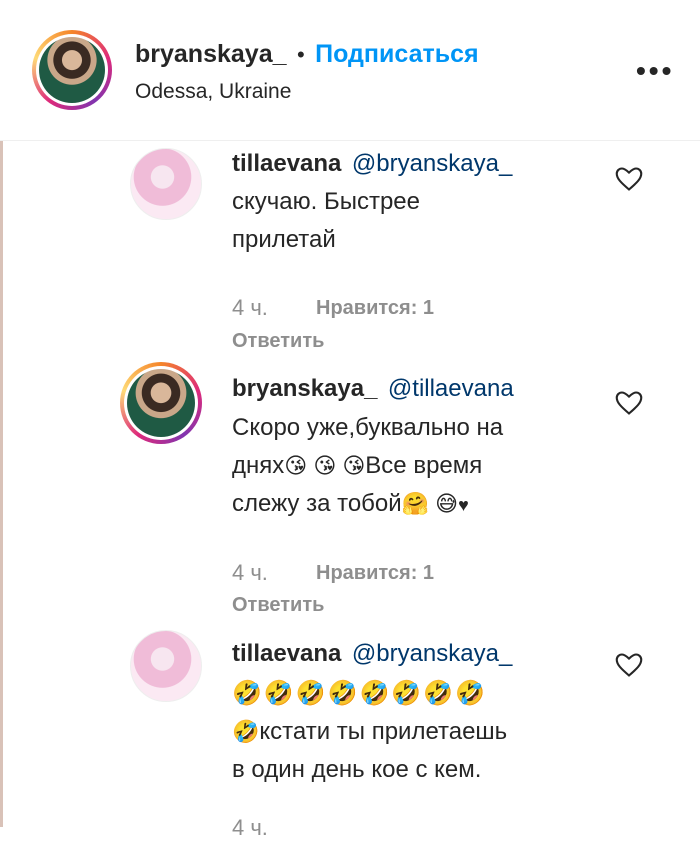  What do you see at coordinates (430, 503) in the screenshot?
I see `hug-emoji-icon: 🤗 😅` at bounding box center [430, 503].